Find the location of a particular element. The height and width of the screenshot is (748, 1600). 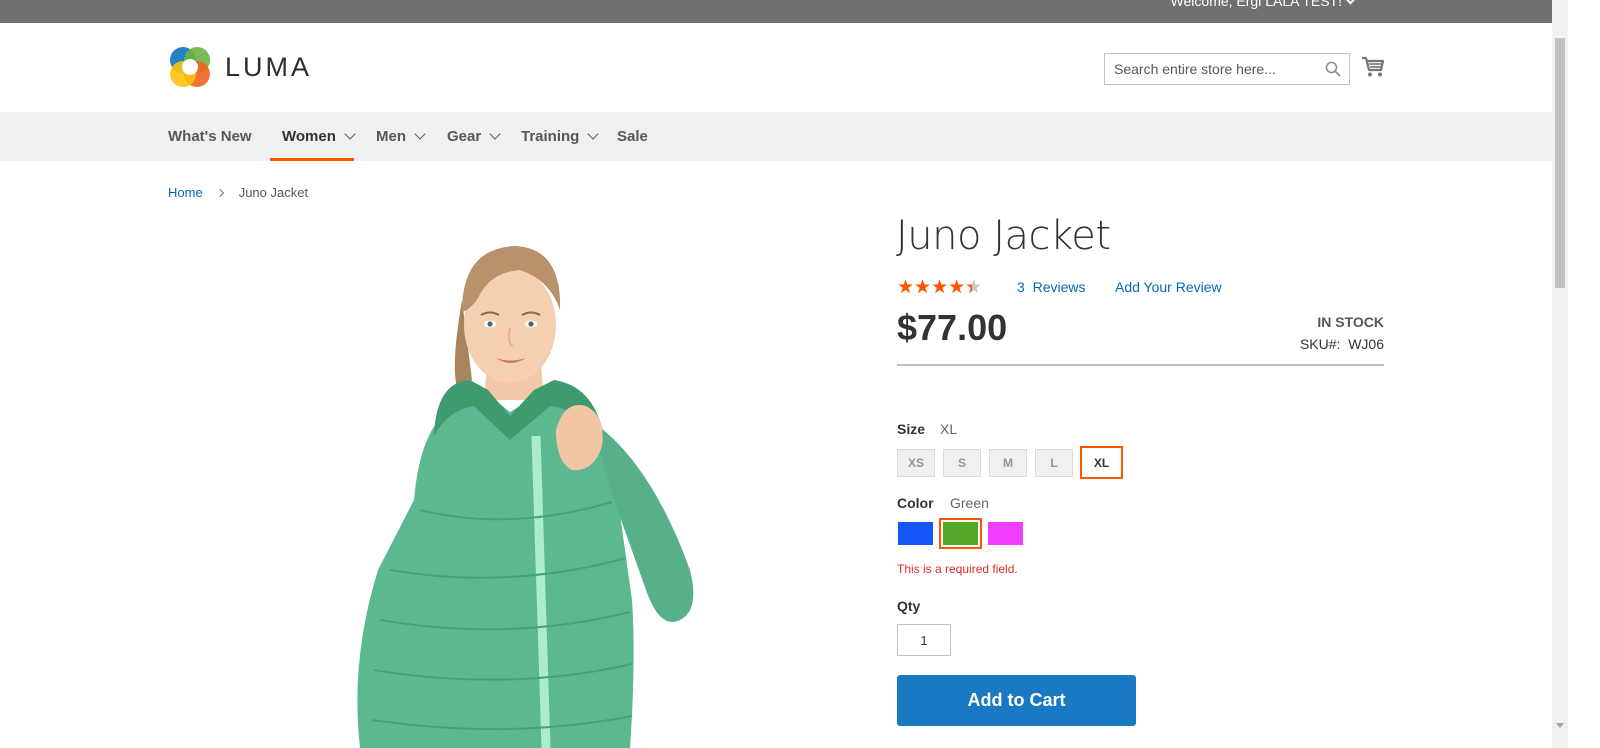

reviews-count: 3 is located at coordinates (1021, 287).